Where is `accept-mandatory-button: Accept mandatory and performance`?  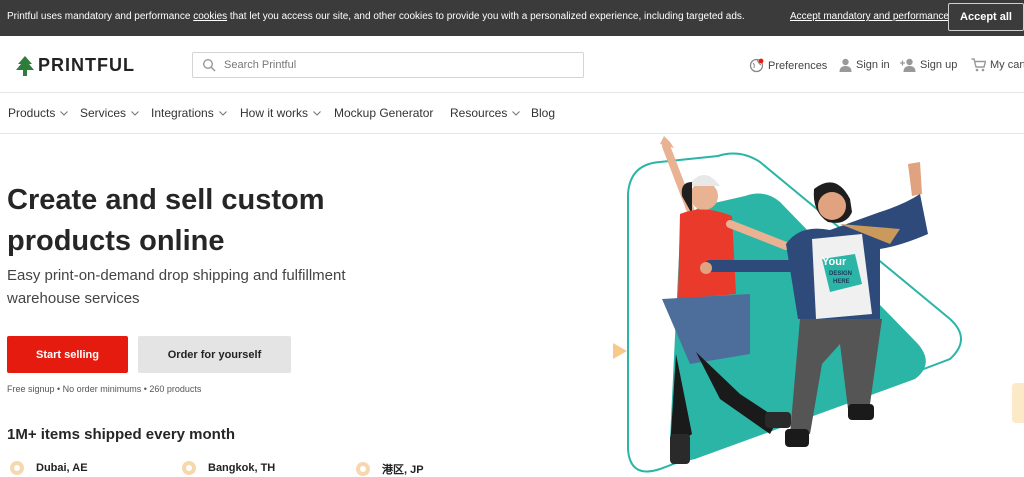 accept-mandatory-button: Accept mandatory and performance is located at coordinates (869, 16).